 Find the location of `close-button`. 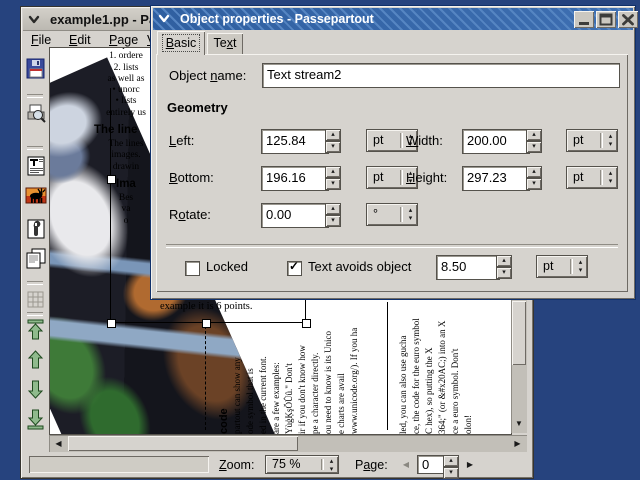

close-button is located at coordinates (628, 19).